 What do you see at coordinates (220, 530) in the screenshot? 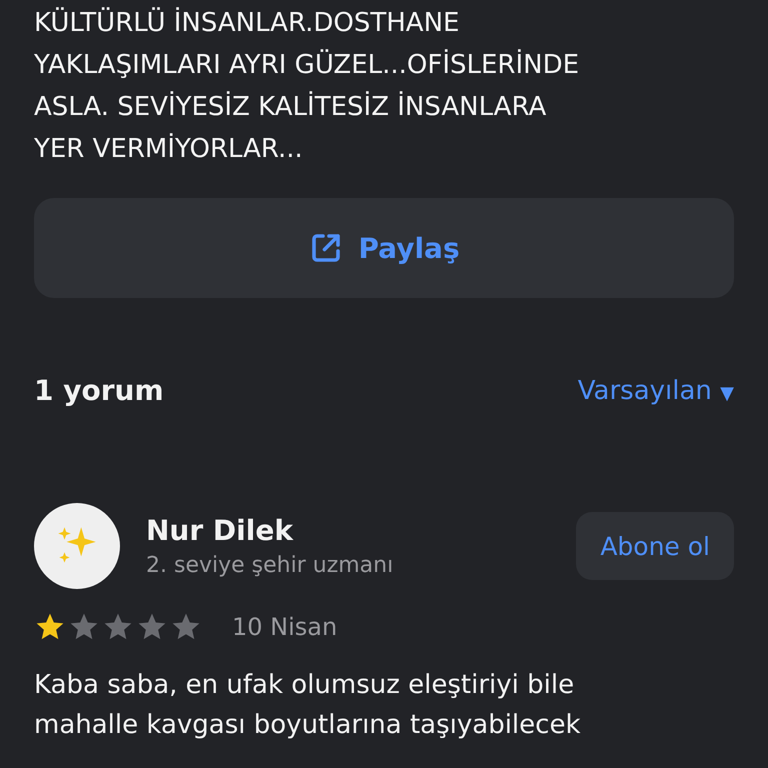
I see `author-name: Nur Dilek` at bounding box center [220, 530].